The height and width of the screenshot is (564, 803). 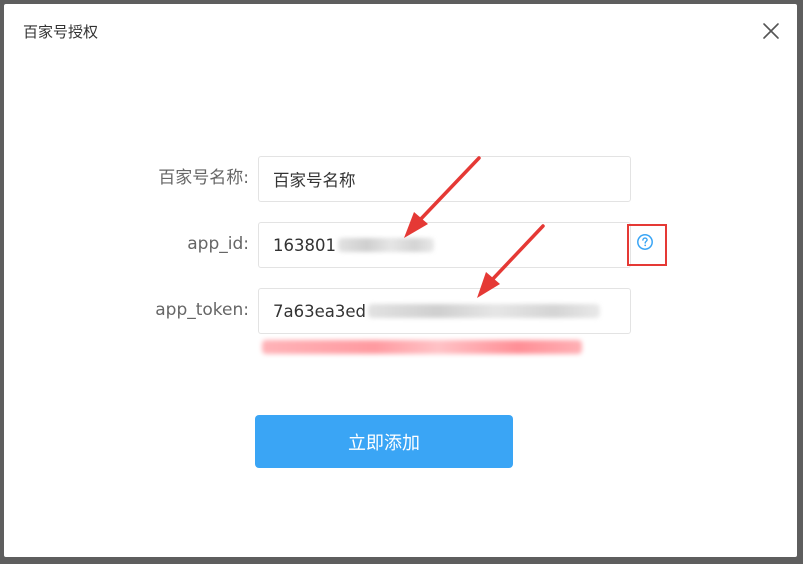 I want to click on dialog-title: 百家号授权, so click(x=61, y=32).